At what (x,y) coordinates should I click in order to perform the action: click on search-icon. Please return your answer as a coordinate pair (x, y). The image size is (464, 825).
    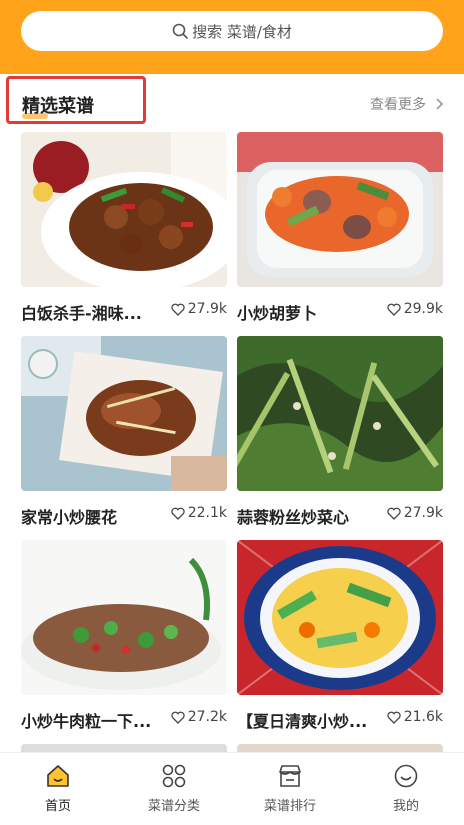
    Looking at the image, I should click on (180, 31).